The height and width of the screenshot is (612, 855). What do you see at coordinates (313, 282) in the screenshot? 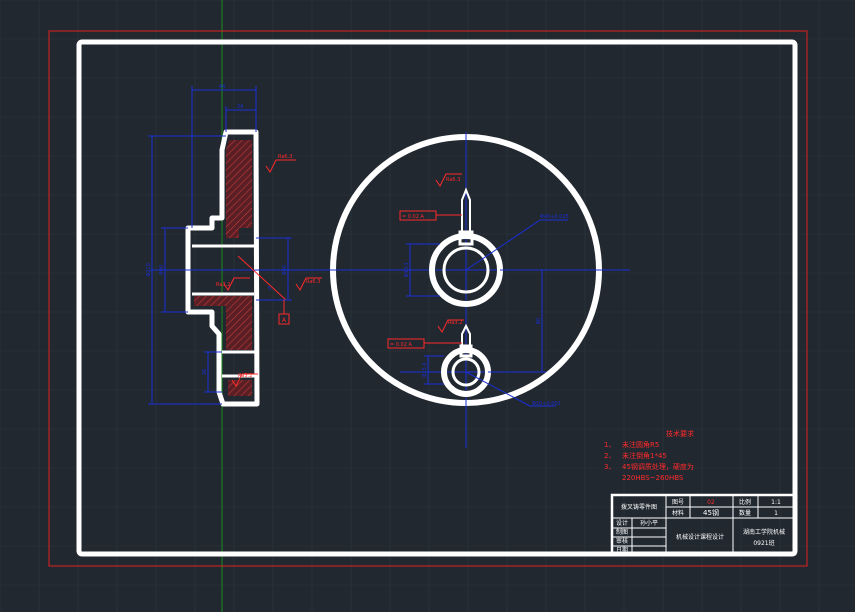
I see `roughness-3: Ra6.3` at bounding box center [313, 282].